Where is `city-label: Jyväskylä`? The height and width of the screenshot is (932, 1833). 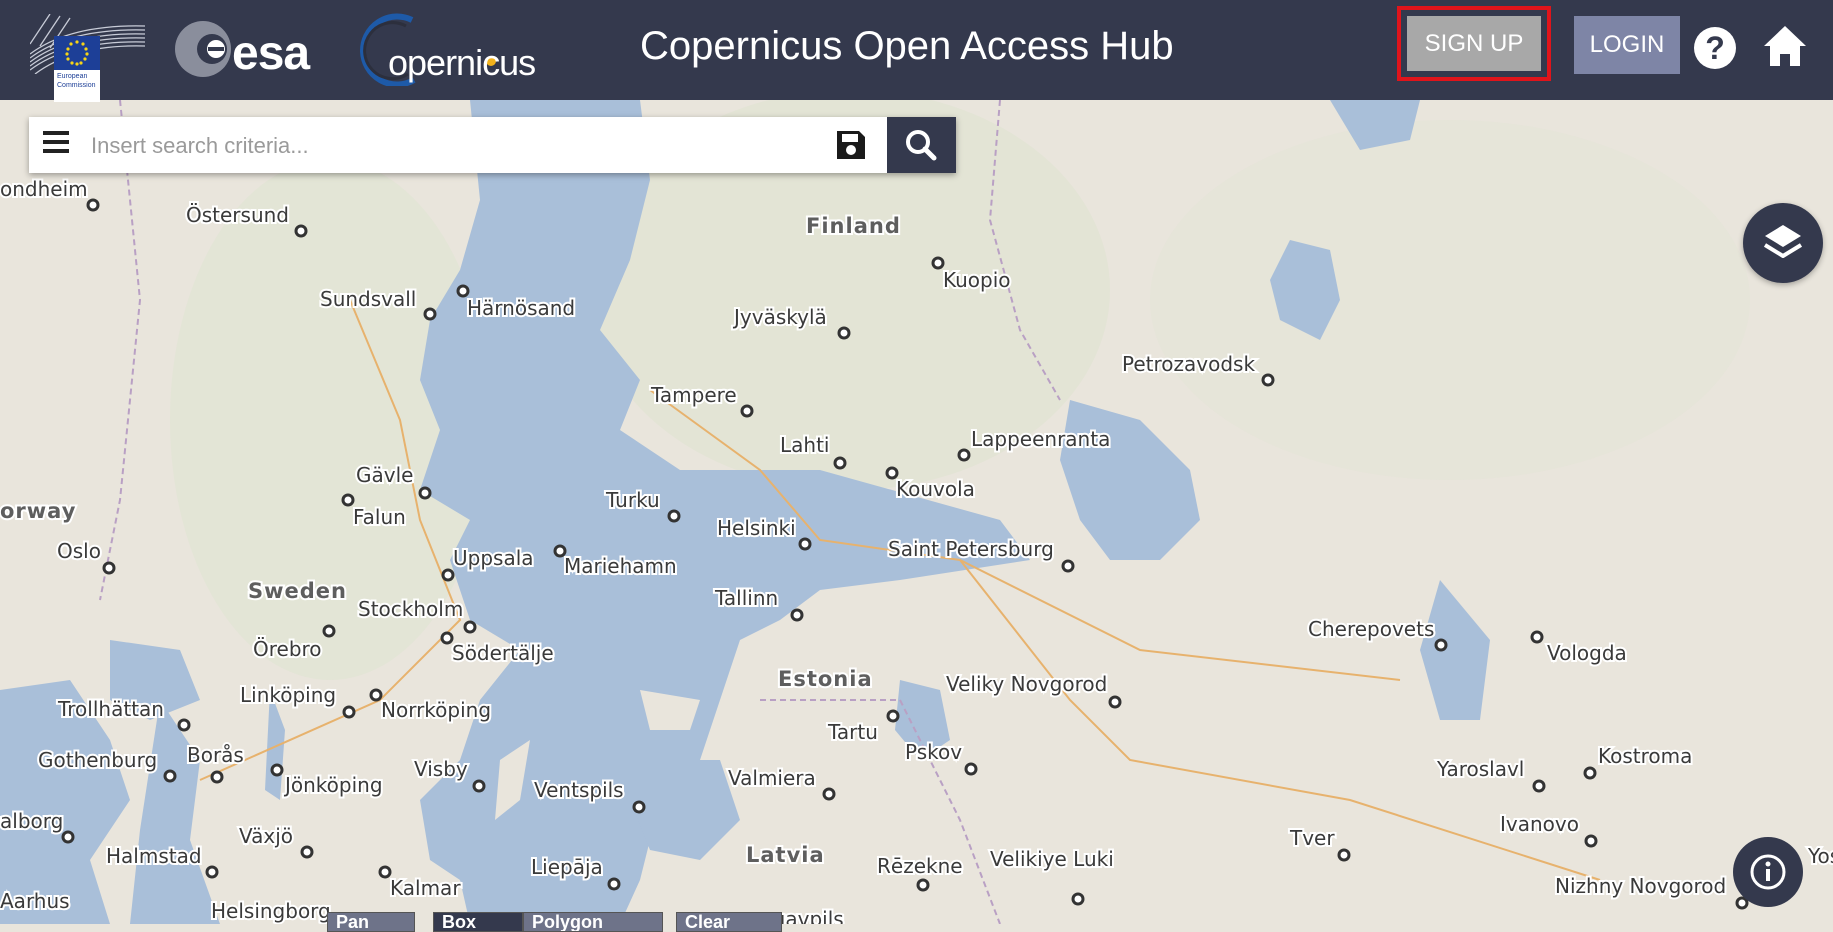
city-label: Jyväskylä is located at coordinates (779, 317).